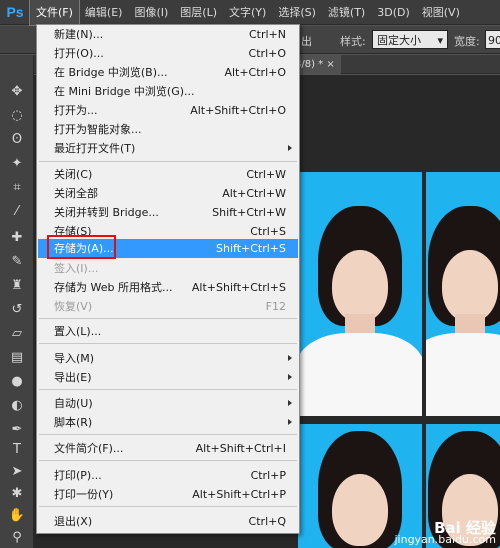 This screenshot has height=548, width=500. Describe the element at coordinates (17, 237) in the screenshot. I see `healing-brush-tool-icon: ✚` at that location.